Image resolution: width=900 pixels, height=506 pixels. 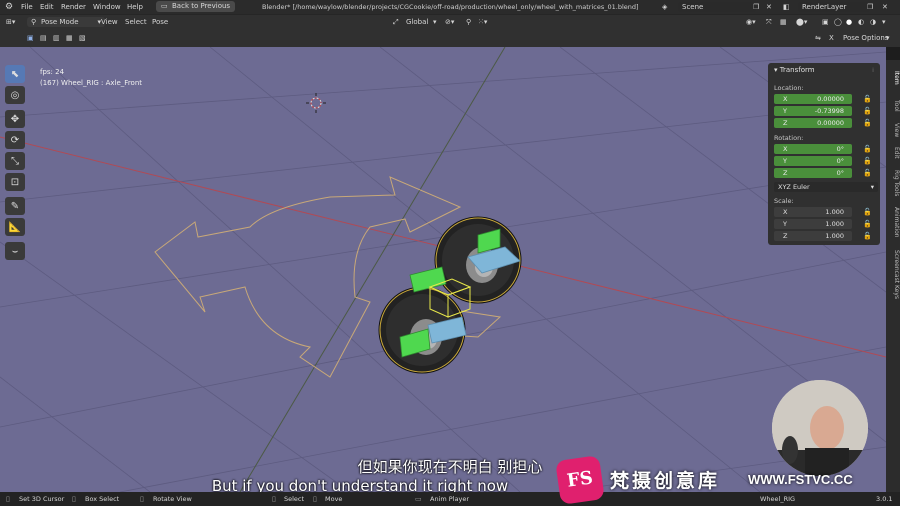 What do you see at coordinates (15, 161) in the screenshot?
I see `scale-tool-icon: ⤡` at bounding box center [15, 161].